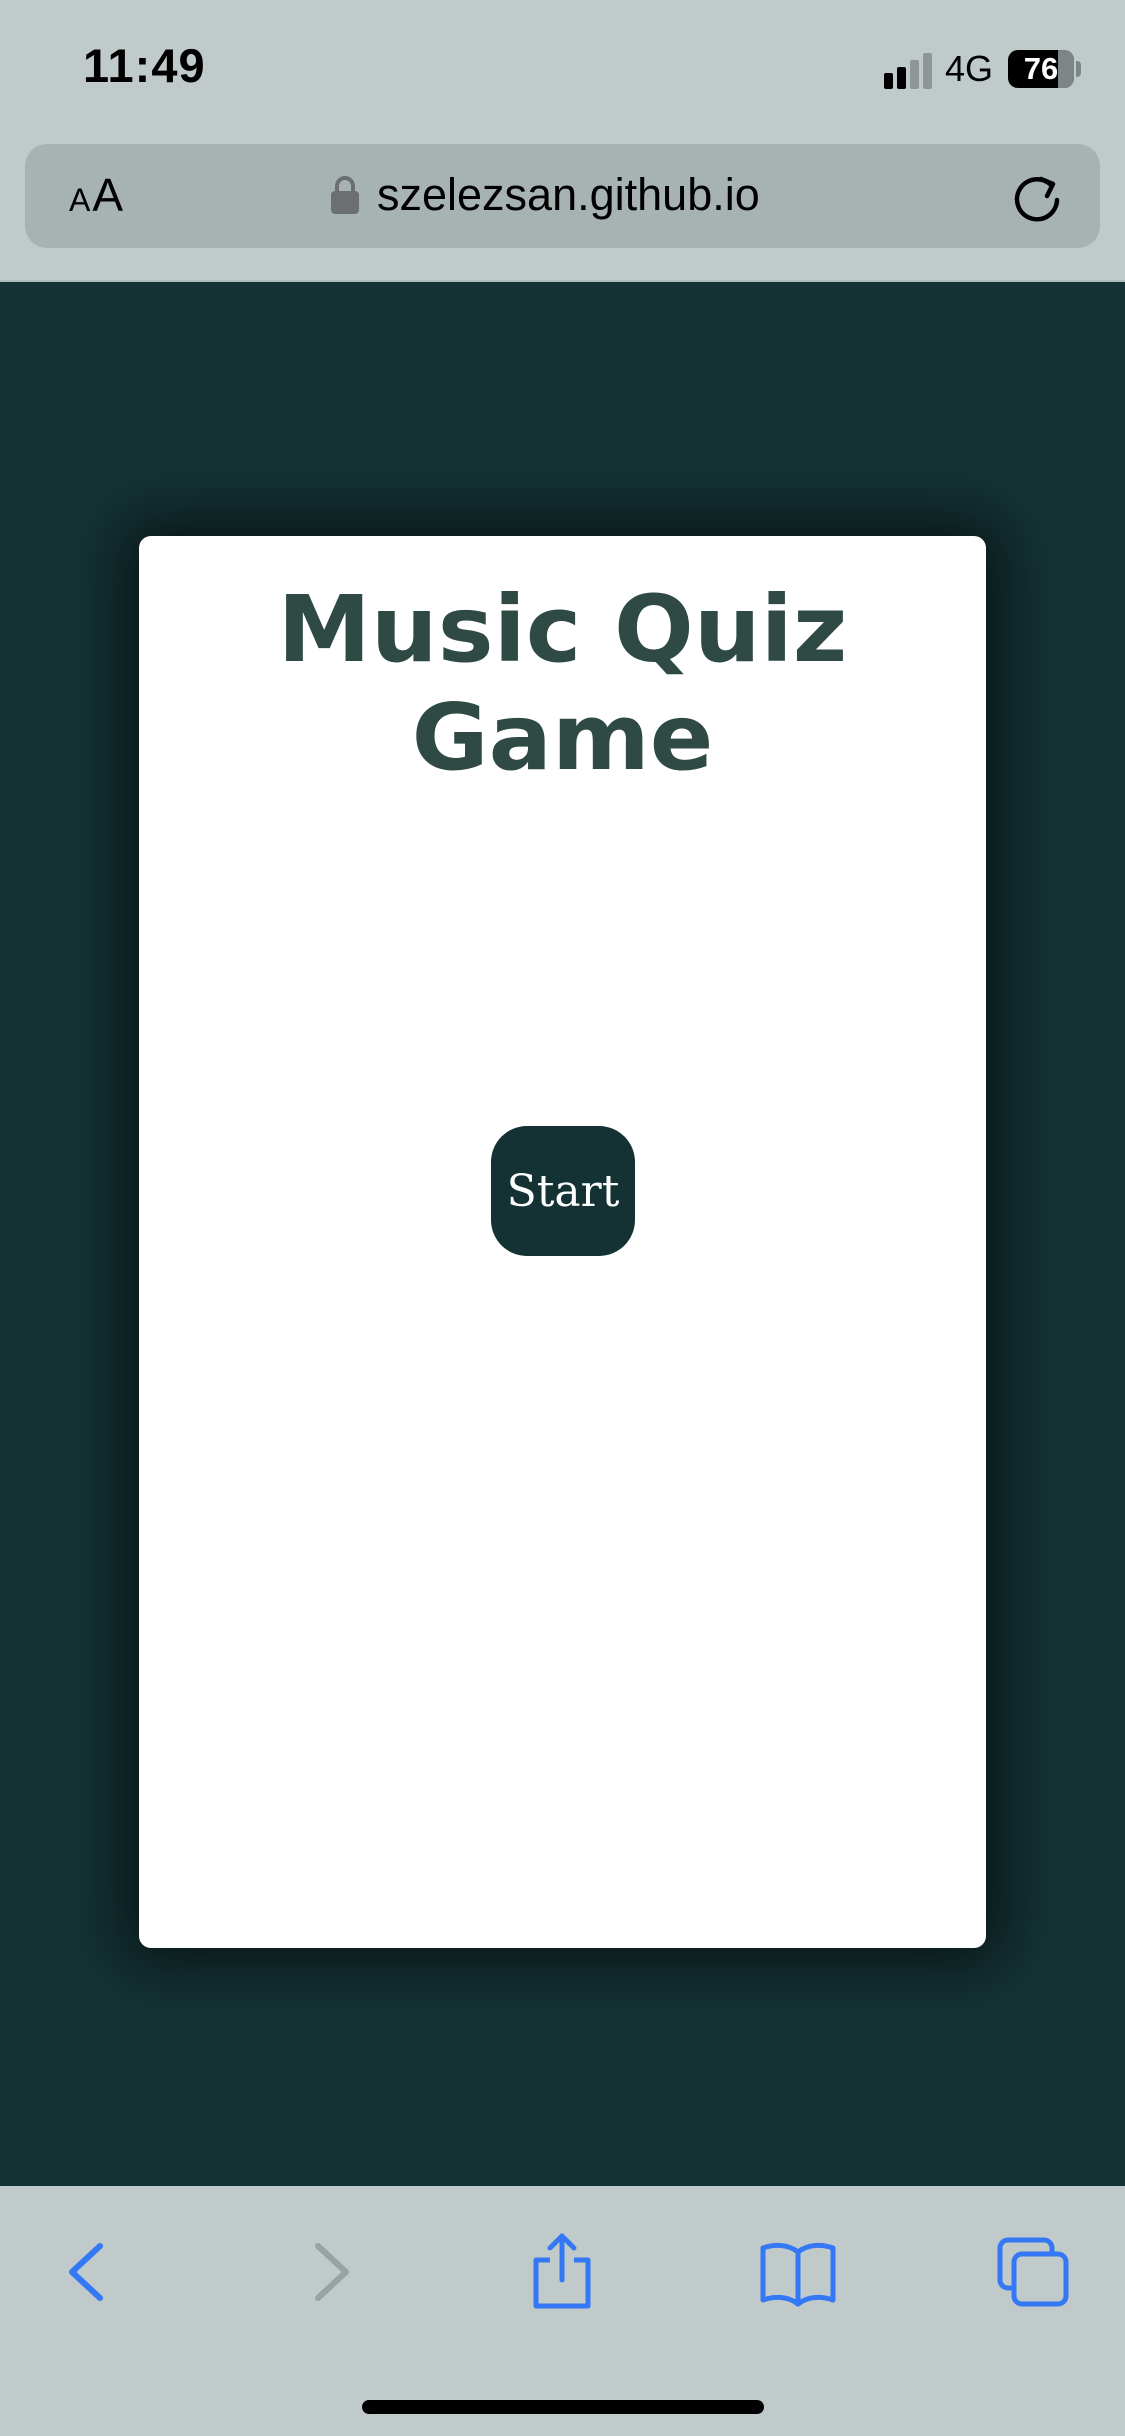 Image resolution: width=1125 pixels, height=2436 pixels. I want to click on status-time: 11:49, so click(144, 65).